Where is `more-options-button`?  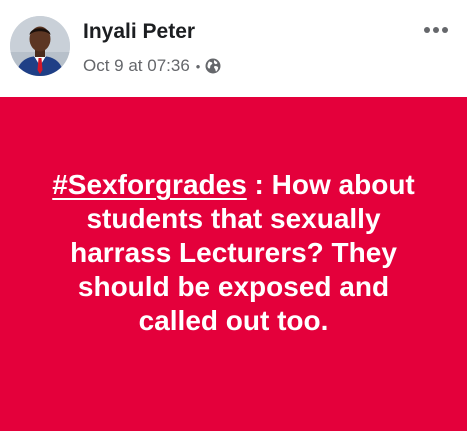
more-options-button is located at coordinates (436, 30).